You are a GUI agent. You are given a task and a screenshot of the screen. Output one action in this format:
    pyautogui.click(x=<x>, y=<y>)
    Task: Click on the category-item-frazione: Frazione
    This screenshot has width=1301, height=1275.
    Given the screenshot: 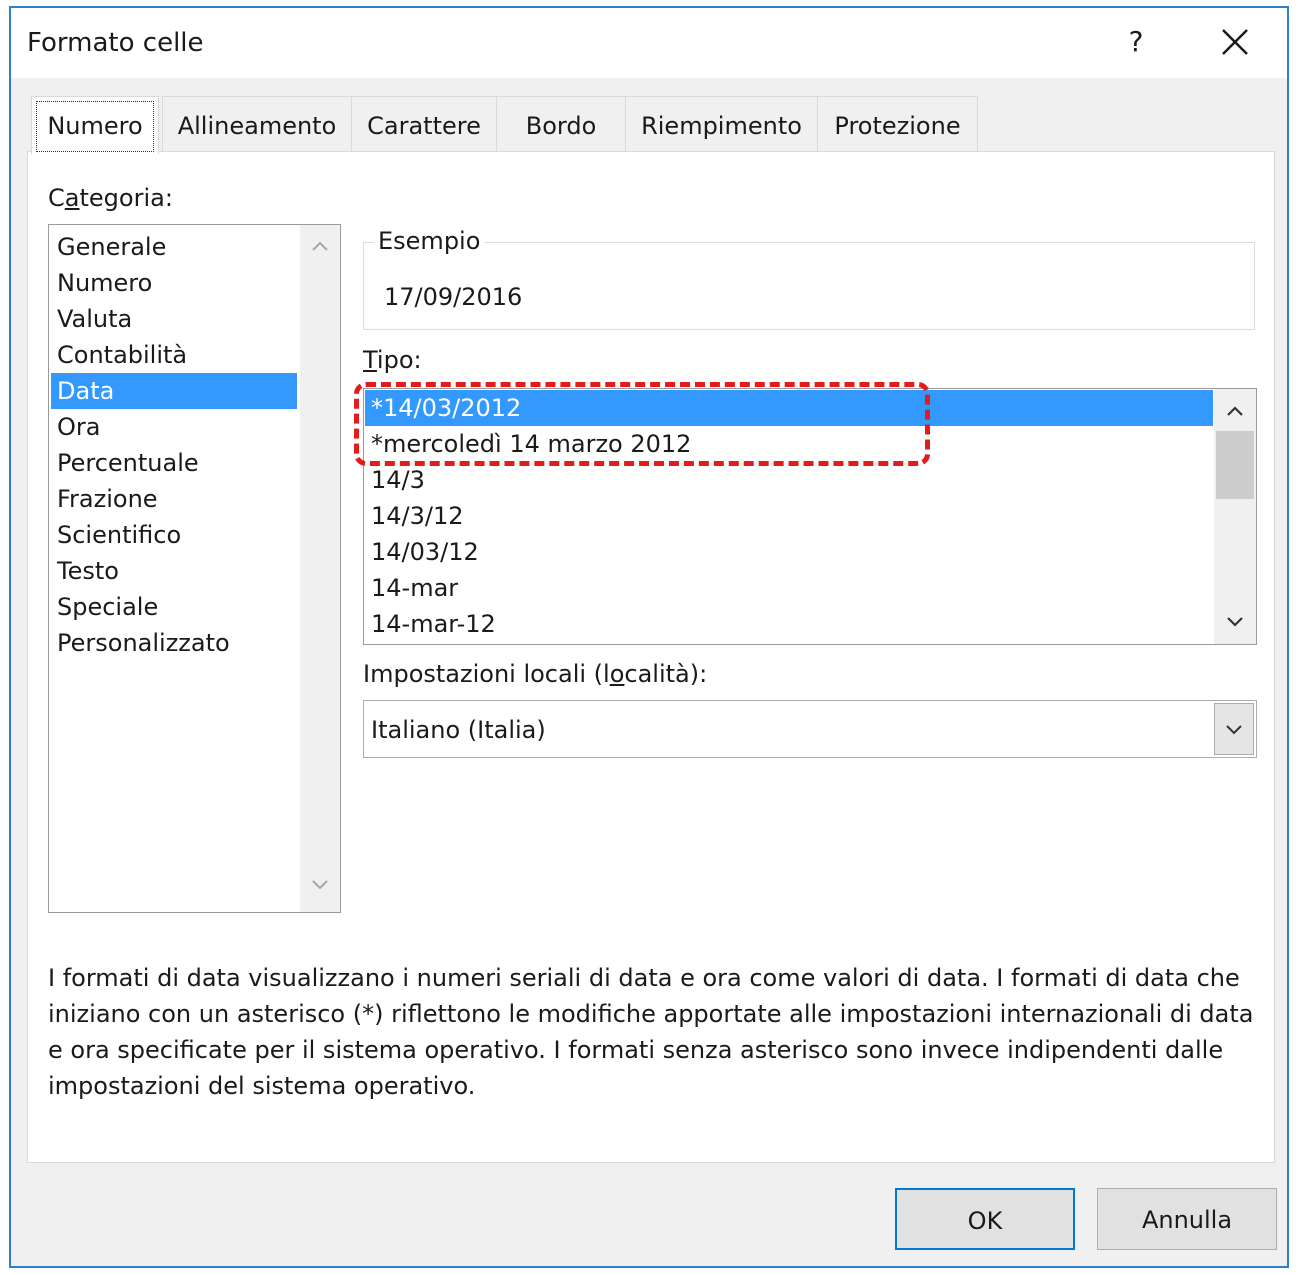 What is the action you would take?
    pyautogui.click(x=174, y=499)
    